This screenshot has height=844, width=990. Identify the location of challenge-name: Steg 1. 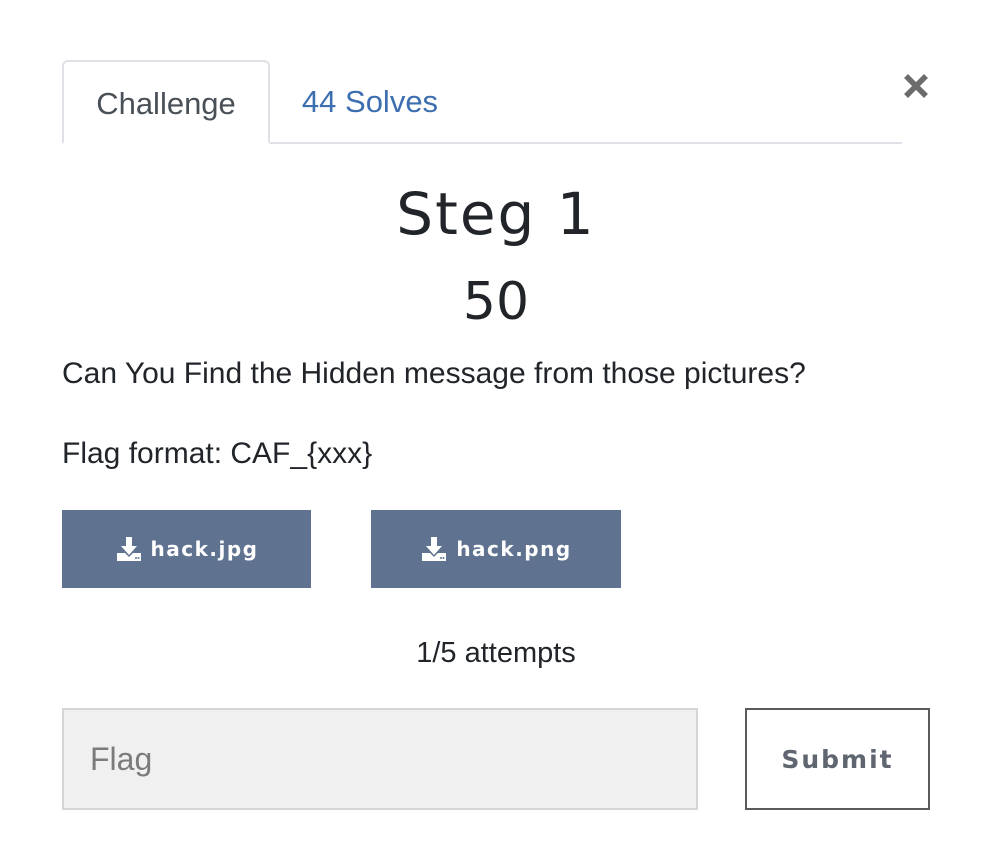
(496, 214).